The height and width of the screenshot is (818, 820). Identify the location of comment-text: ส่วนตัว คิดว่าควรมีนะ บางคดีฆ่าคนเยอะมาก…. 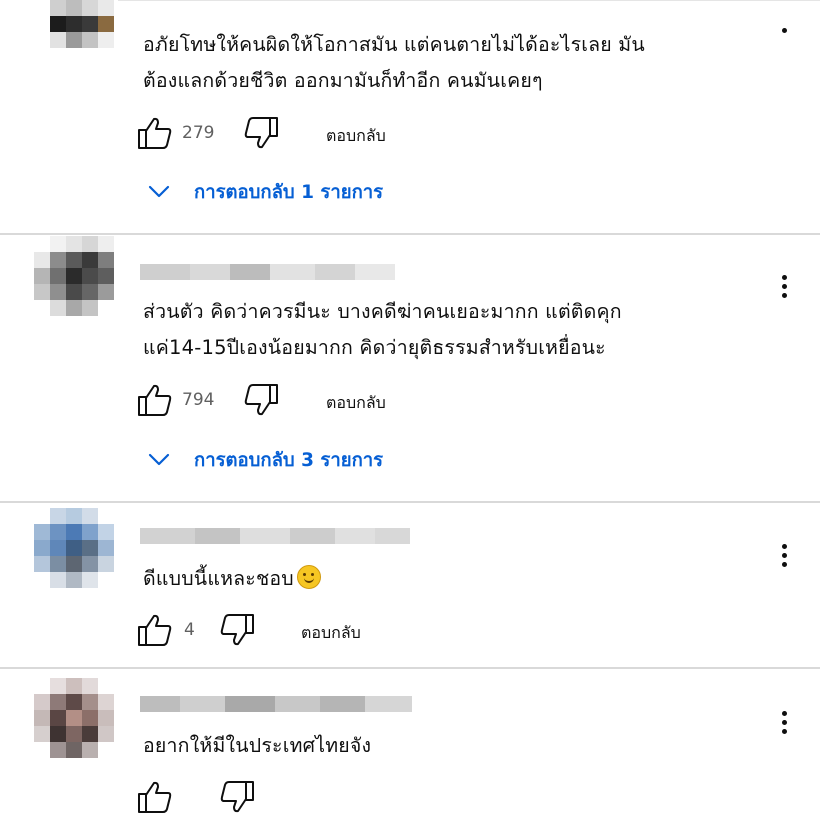
(382, 330).